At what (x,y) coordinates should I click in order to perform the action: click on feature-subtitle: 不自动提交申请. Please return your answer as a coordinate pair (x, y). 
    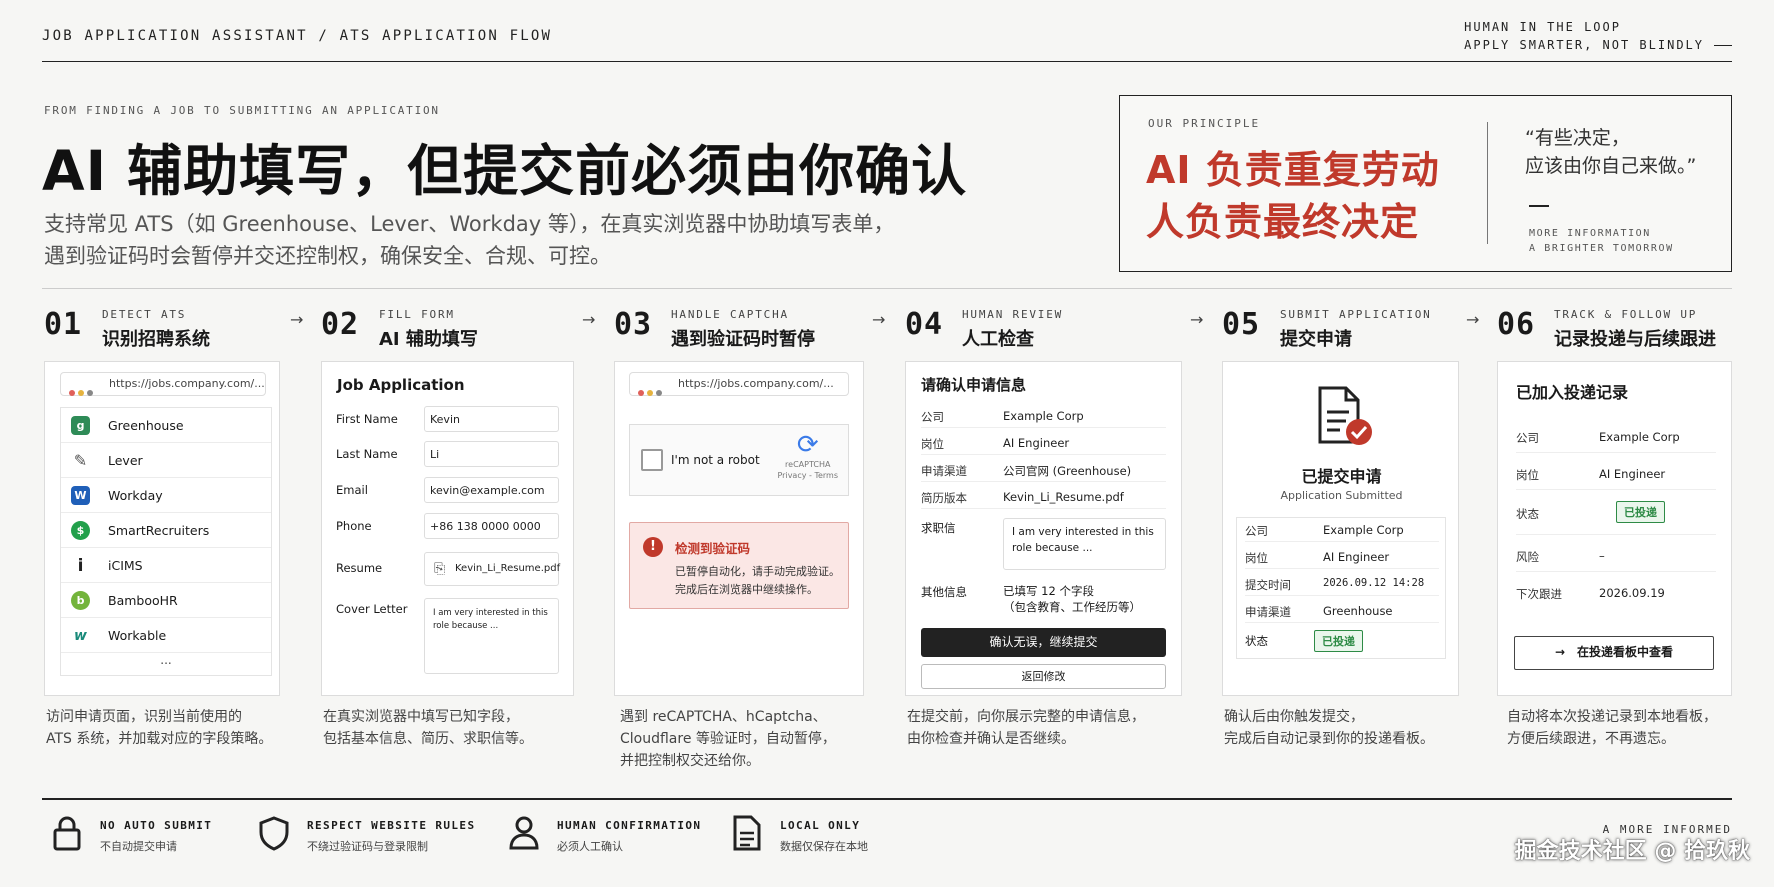
    Looking at the image, I should click on (138, 846).